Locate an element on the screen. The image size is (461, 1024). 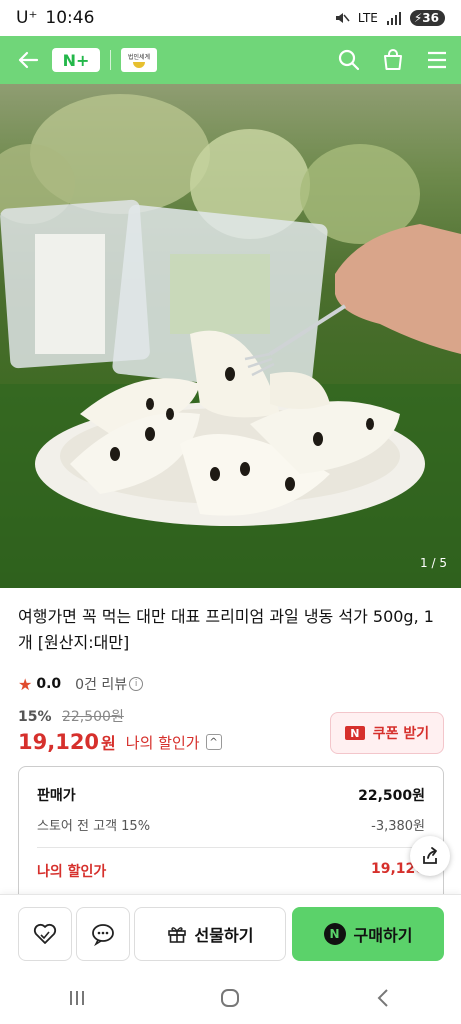
breakdown-row: 판매가 22,500원 is located at coordinates (231, 795).